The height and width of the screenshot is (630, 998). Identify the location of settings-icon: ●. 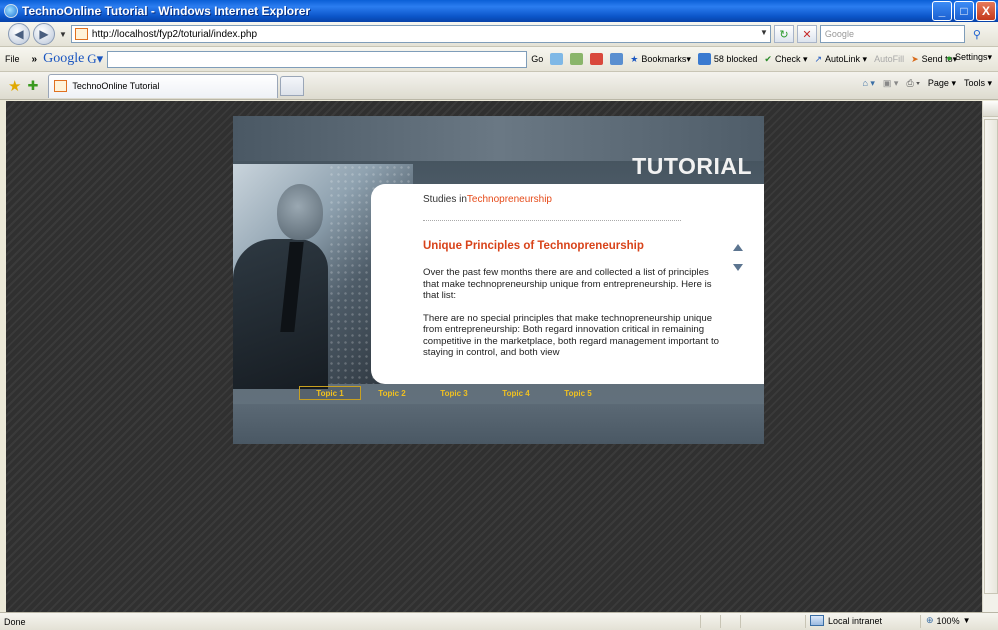
(949, 57).